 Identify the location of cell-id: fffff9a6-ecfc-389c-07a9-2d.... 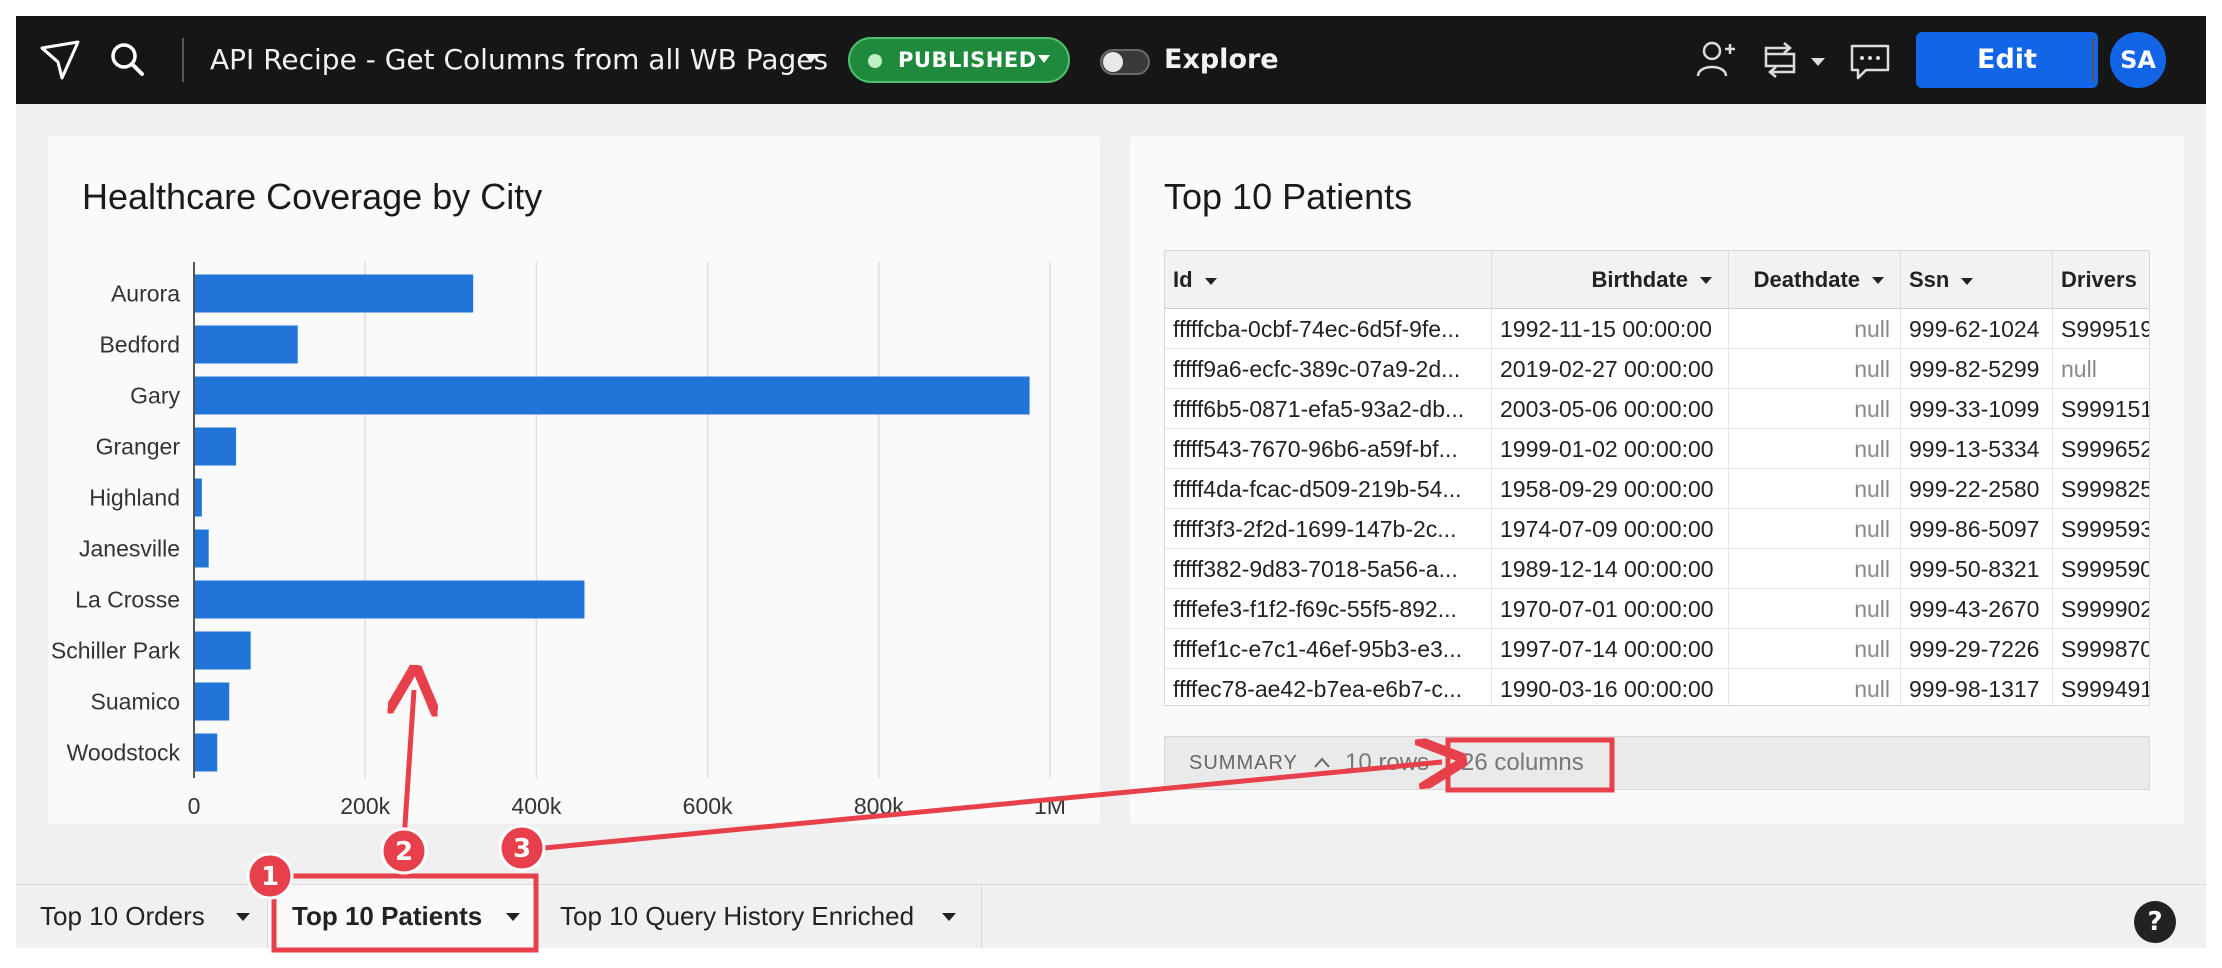
(1328, 369).